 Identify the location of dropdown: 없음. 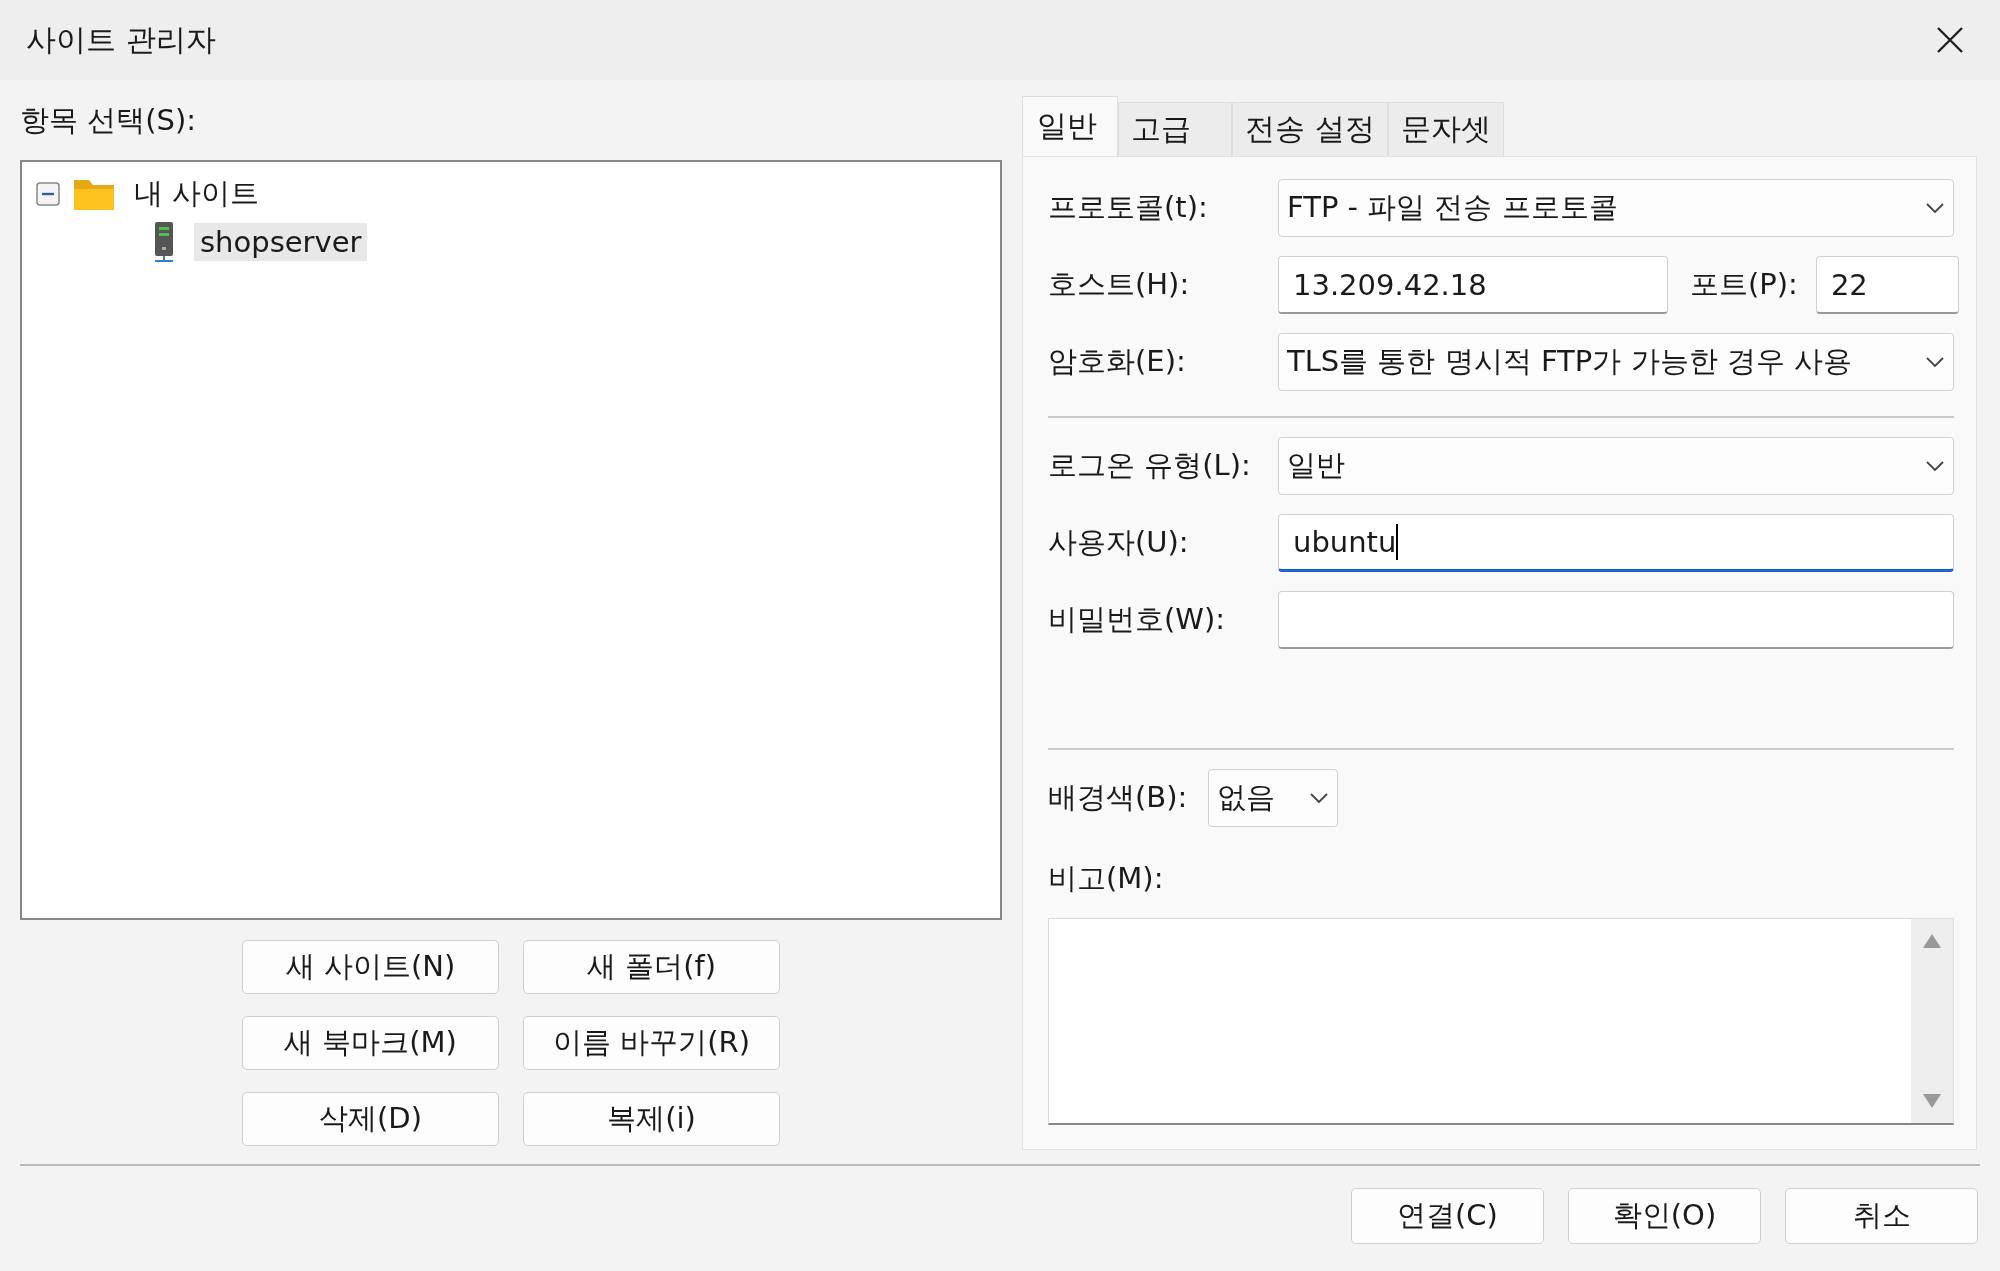
(1273, 798).